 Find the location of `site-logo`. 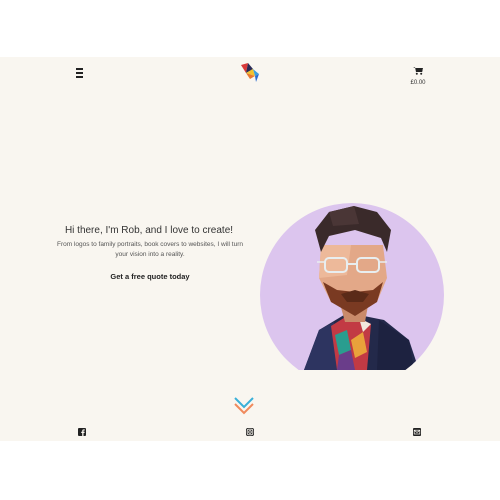

site-logo is located at coordinates (250, 73).